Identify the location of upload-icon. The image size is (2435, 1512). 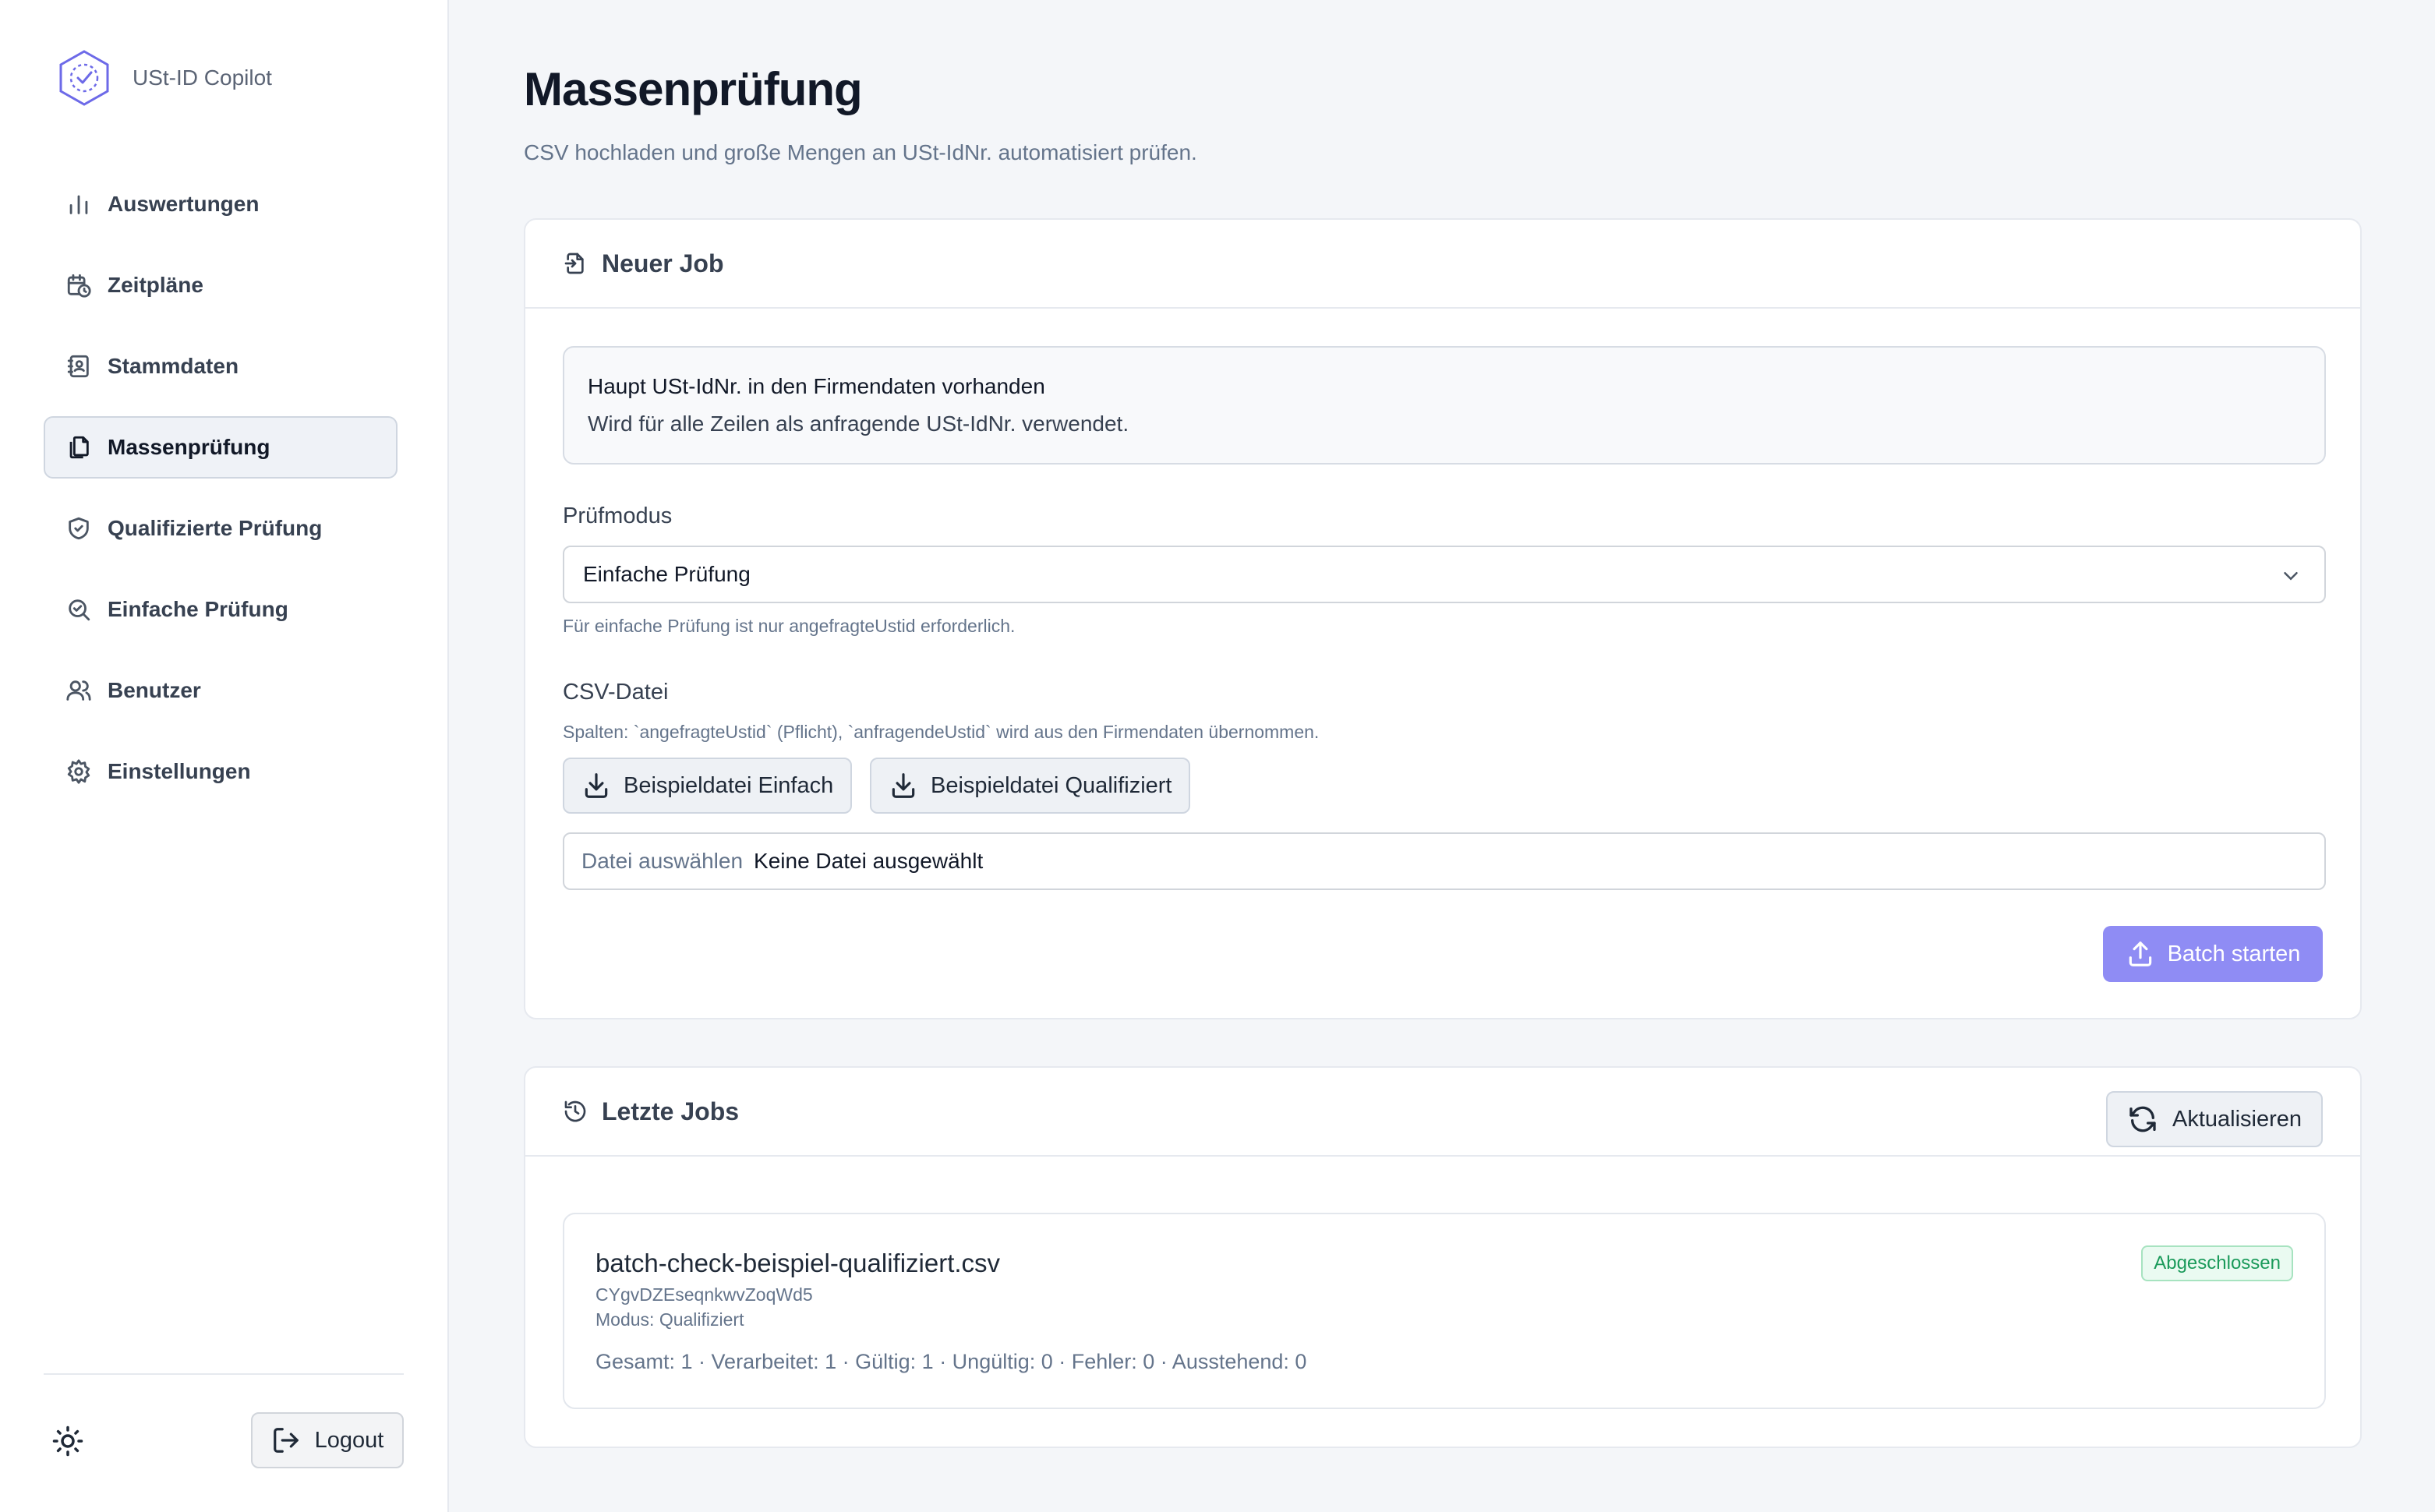
(2140, 953).